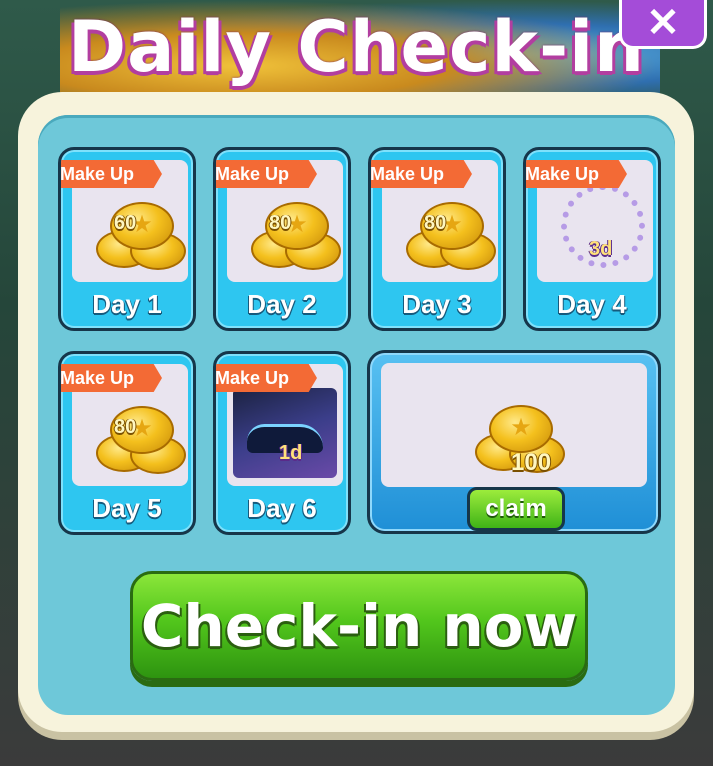  I want to click on day-card-7: 100 claim, so click(514, 442).